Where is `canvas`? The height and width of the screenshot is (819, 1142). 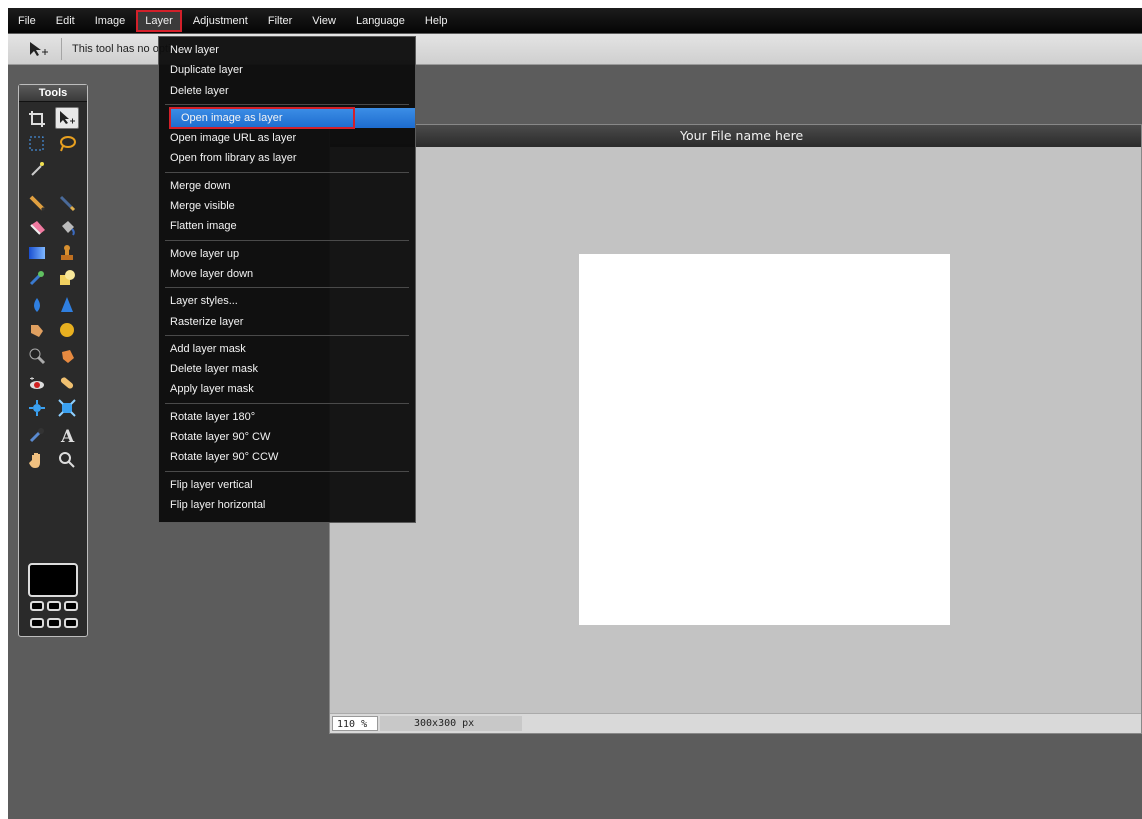
canvas is located at coordinates (764, 439).